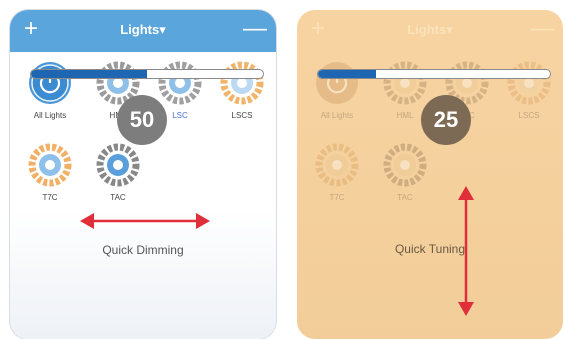 Image resolution: width=565 pixels, height=339 pixels. Describe the element at coordinates (142, 120) in the screenshot. I see `dimming-value-bubble: 50` at that location.